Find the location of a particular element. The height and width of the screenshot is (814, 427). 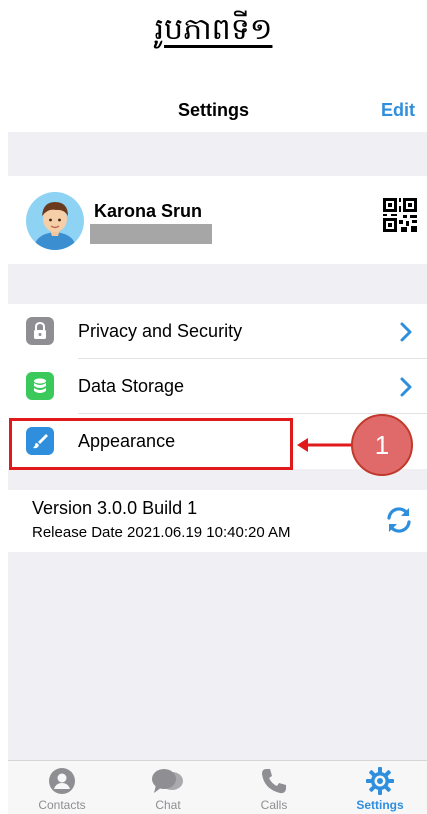

tab-contacts: Contacts is located at coordinates (62, 789).